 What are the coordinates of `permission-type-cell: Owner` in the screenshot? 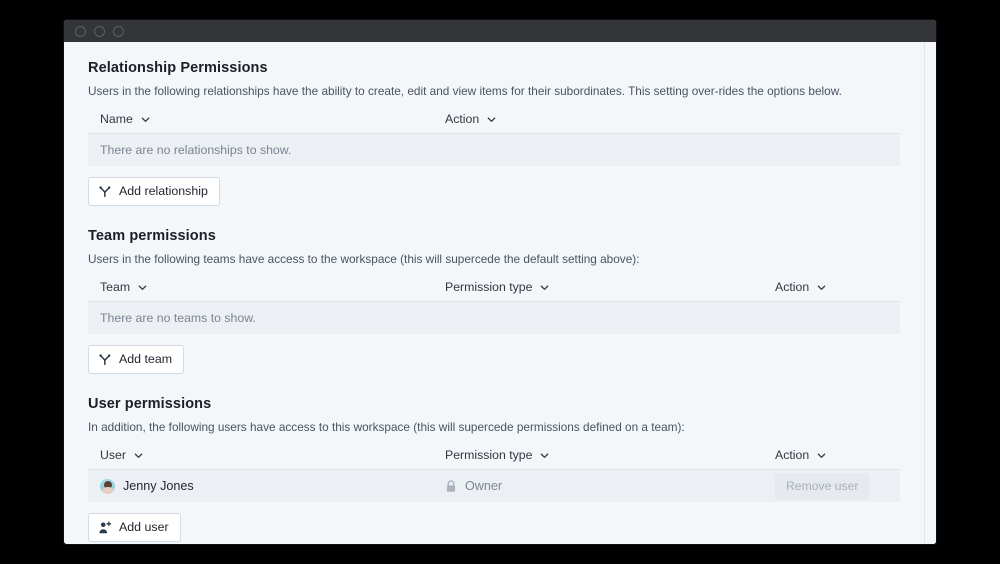 It's located at (598, 486).